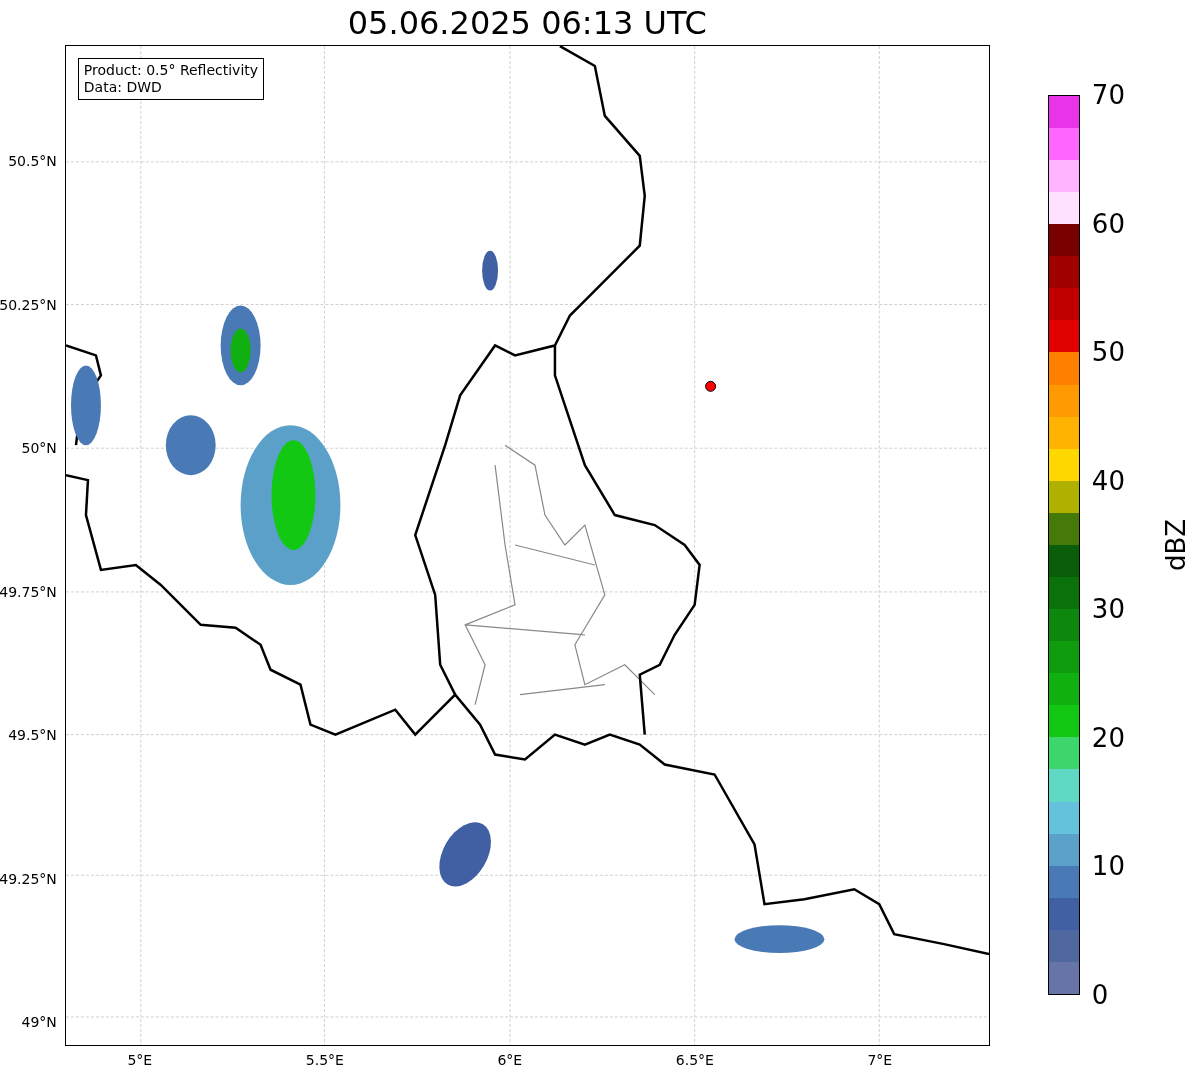 This screenshot has width=1202, height=1081. What do you see at coordinates (32, 161) in the screenshot?
I see `axis-tick-label: 50.5°N` at bounding box center [32, 161].